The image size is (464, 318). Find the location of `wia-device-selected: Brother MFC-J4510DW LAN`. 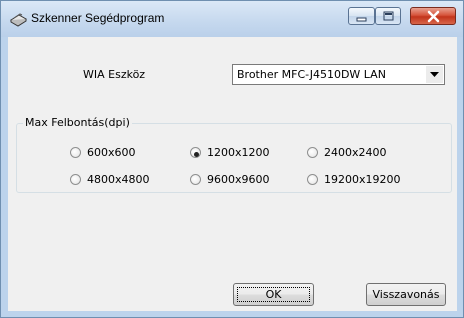

wia-device-selected: Brother MFC-J4510DW LAN is located at coordinates (311, 74).